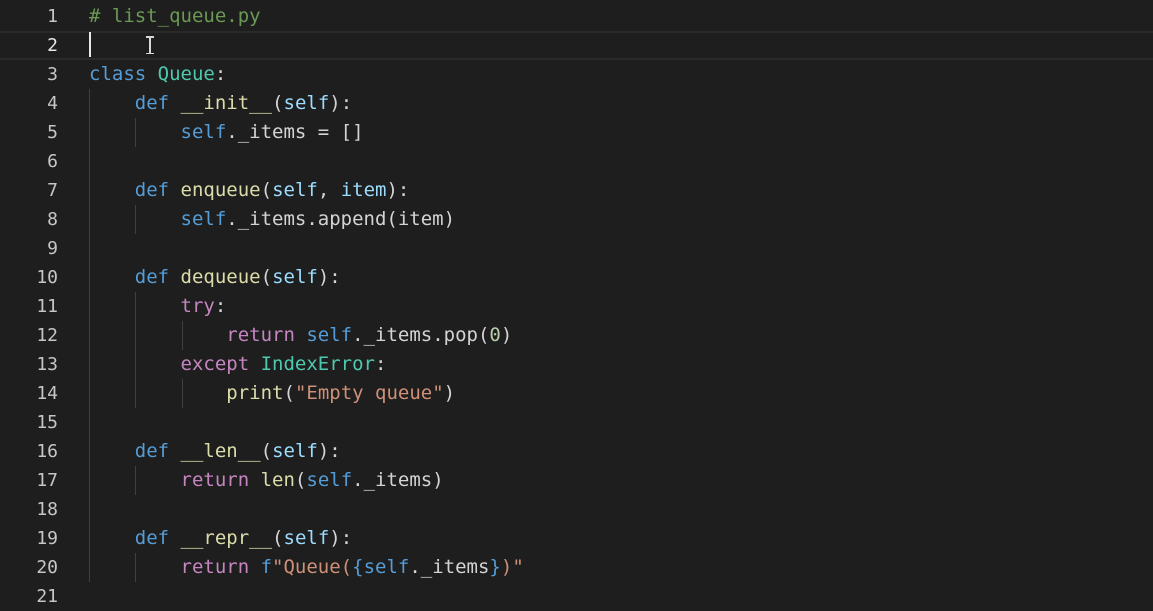 This screenshot has width=1153, height=611. I want to click on code-token: "Queue(, so click(312, 567).